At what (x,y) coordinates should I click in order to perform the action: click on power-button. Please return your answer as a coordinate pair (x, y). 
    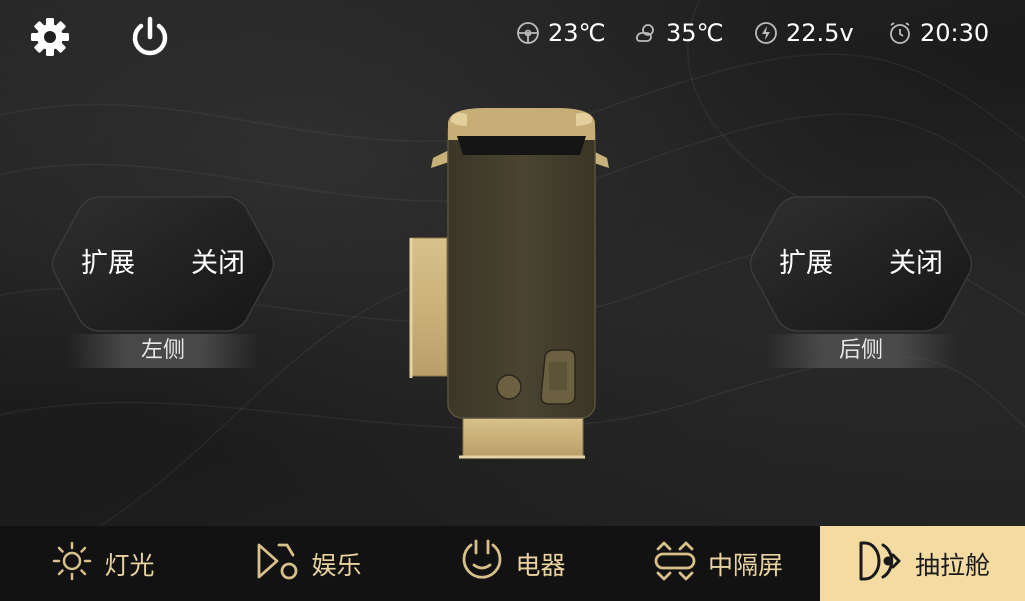
    Looking at the image, I should click on (150, 39).